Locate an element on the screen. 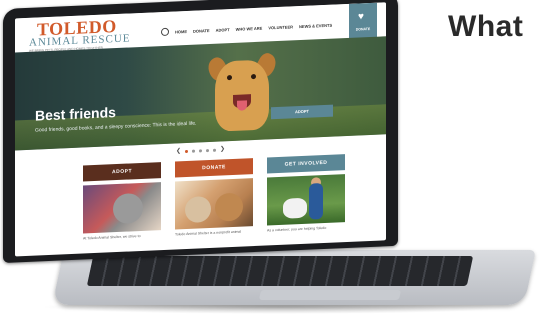 Image resolution: width=550 pixels, height=321 pixels. dog-image is located at coordinates (295, 208).